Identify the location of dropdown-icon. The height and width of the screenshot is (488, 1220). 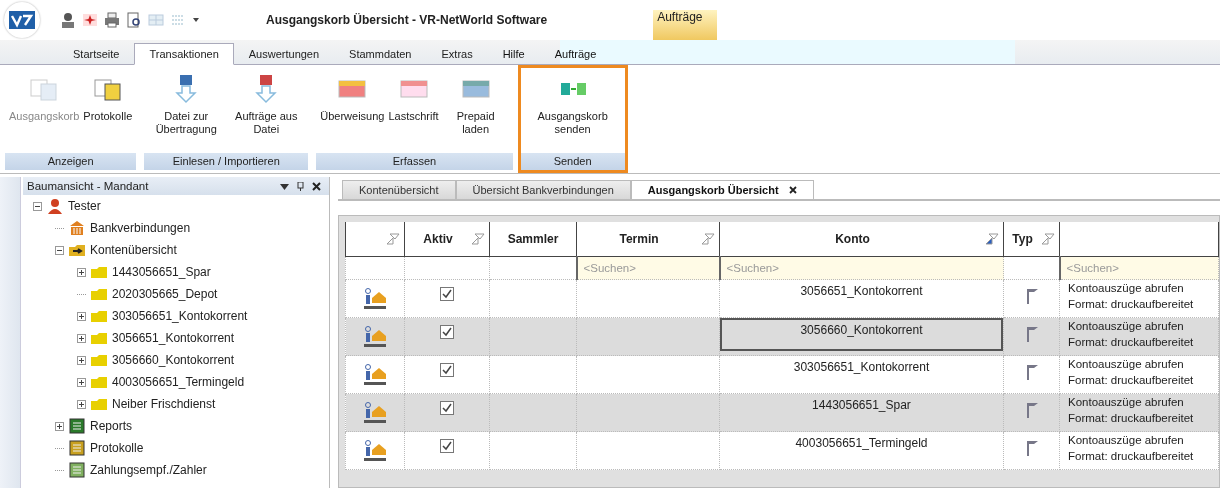
(284, 186).